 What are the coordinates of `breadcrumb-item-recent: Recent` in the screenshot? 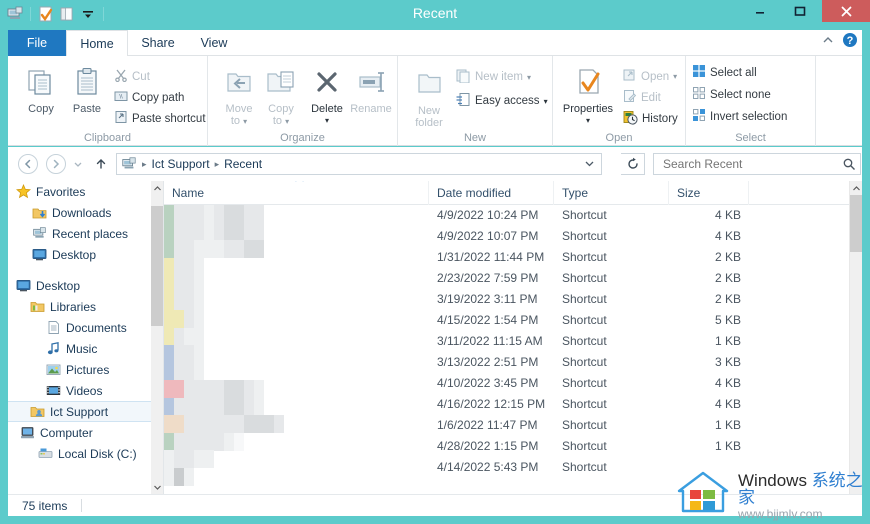 It's located at (243, 164).